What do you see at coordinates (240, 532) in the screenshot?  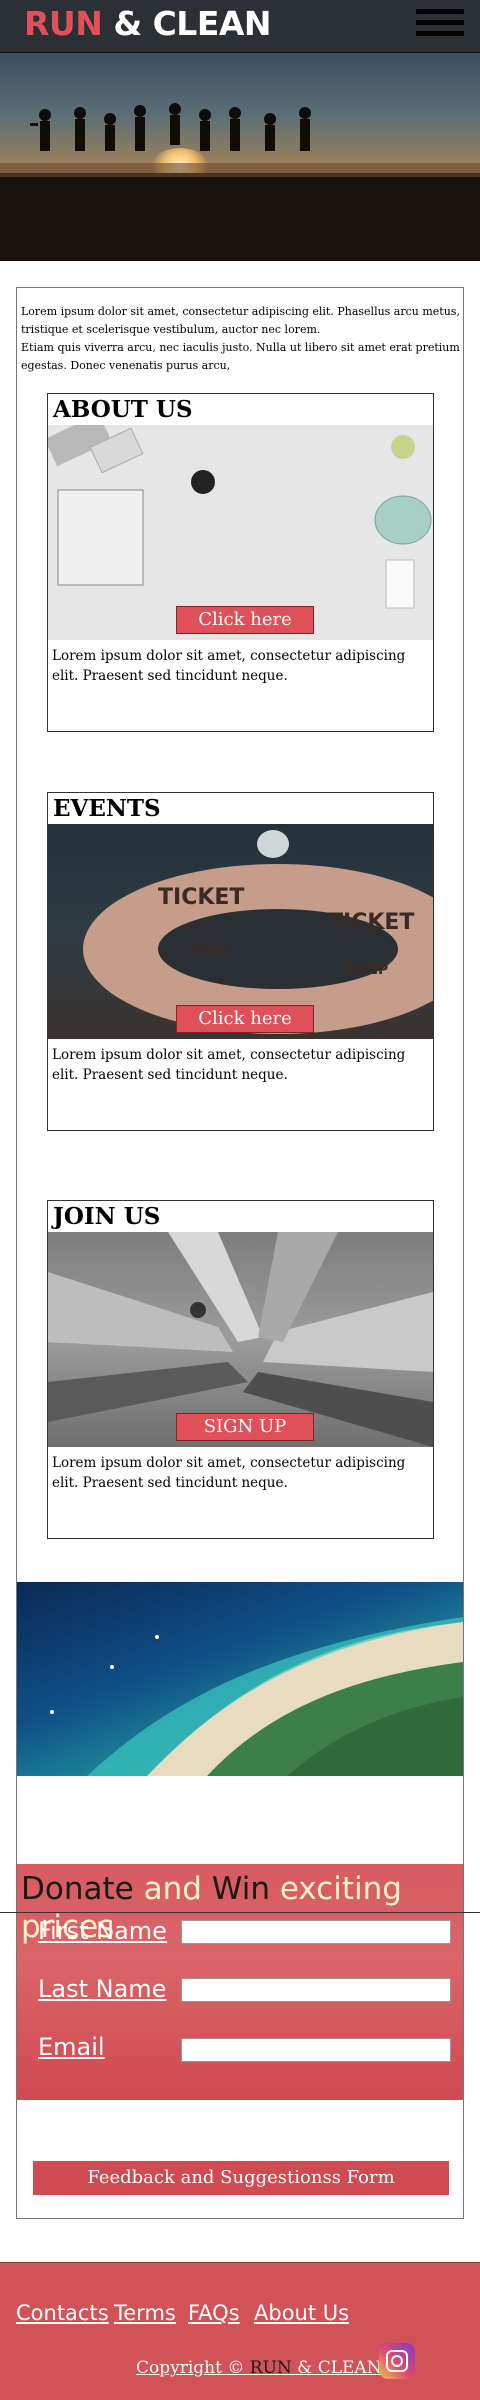 I see `about-image: Click here` at bounding box center [240, 532].